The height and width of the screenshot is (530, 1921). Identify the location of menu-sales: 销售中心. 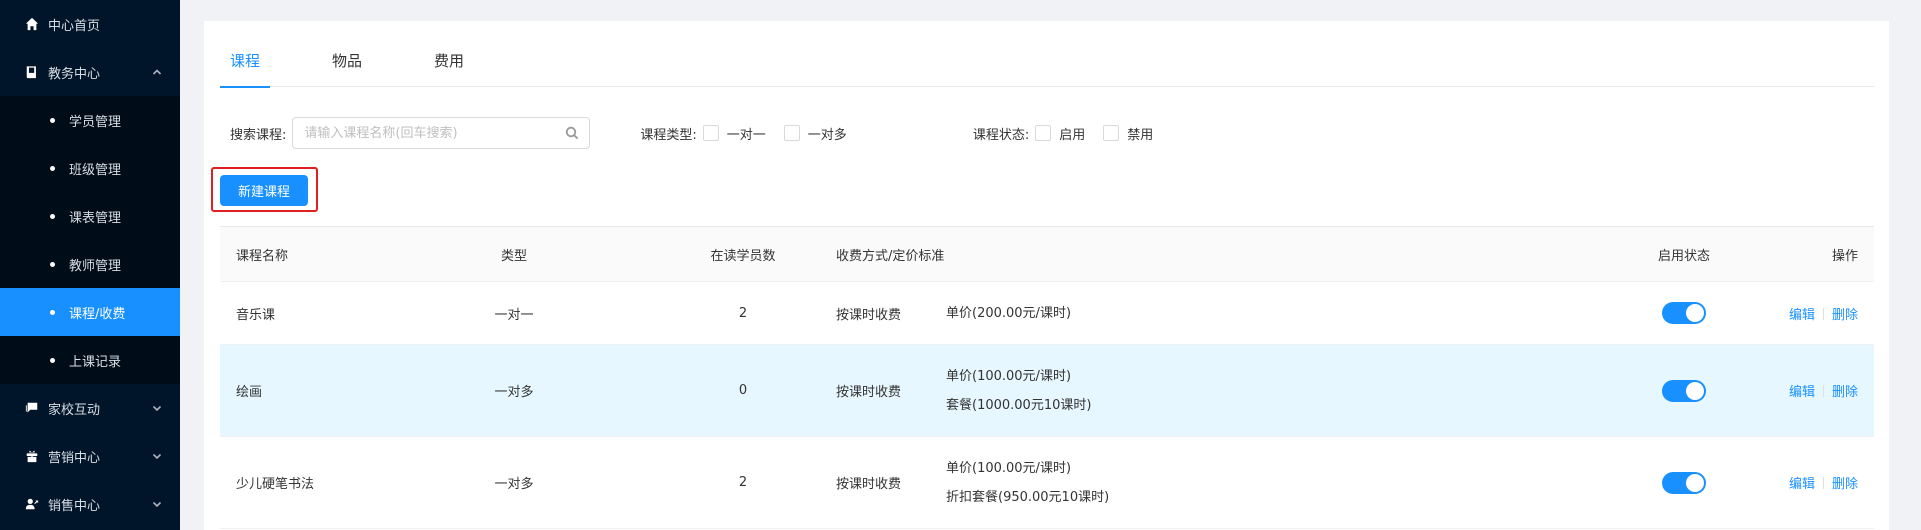
(90, 504).